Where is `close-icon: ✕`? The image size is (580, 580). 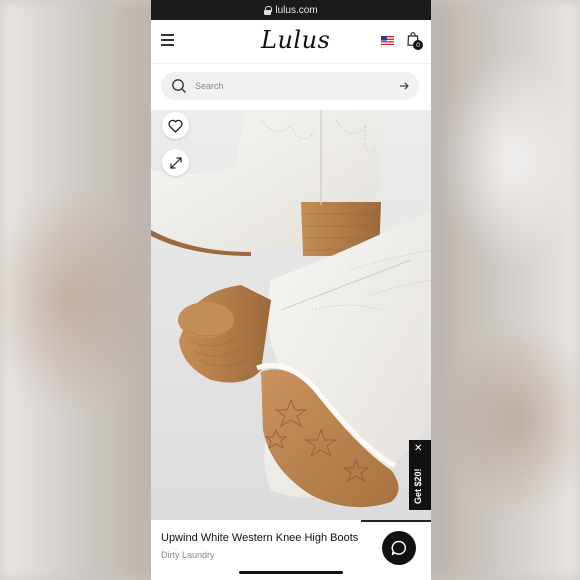 close-icon: ✕ is located at coordinates (418, 449).